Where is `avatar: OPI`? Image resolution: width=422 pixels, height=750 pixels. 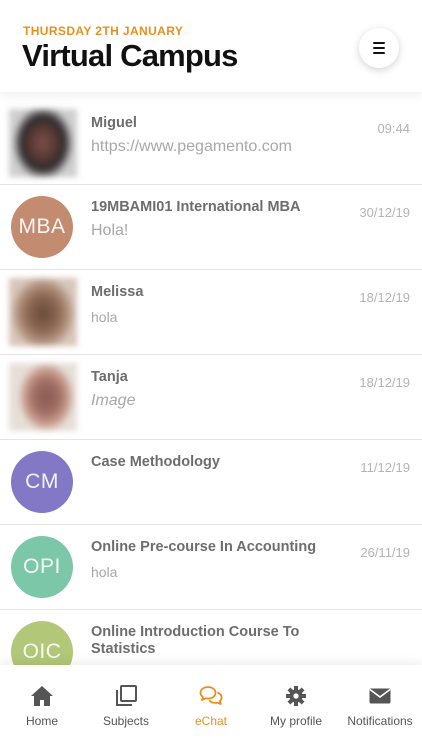
avatar: OPI is located at coordinates (42, 567).